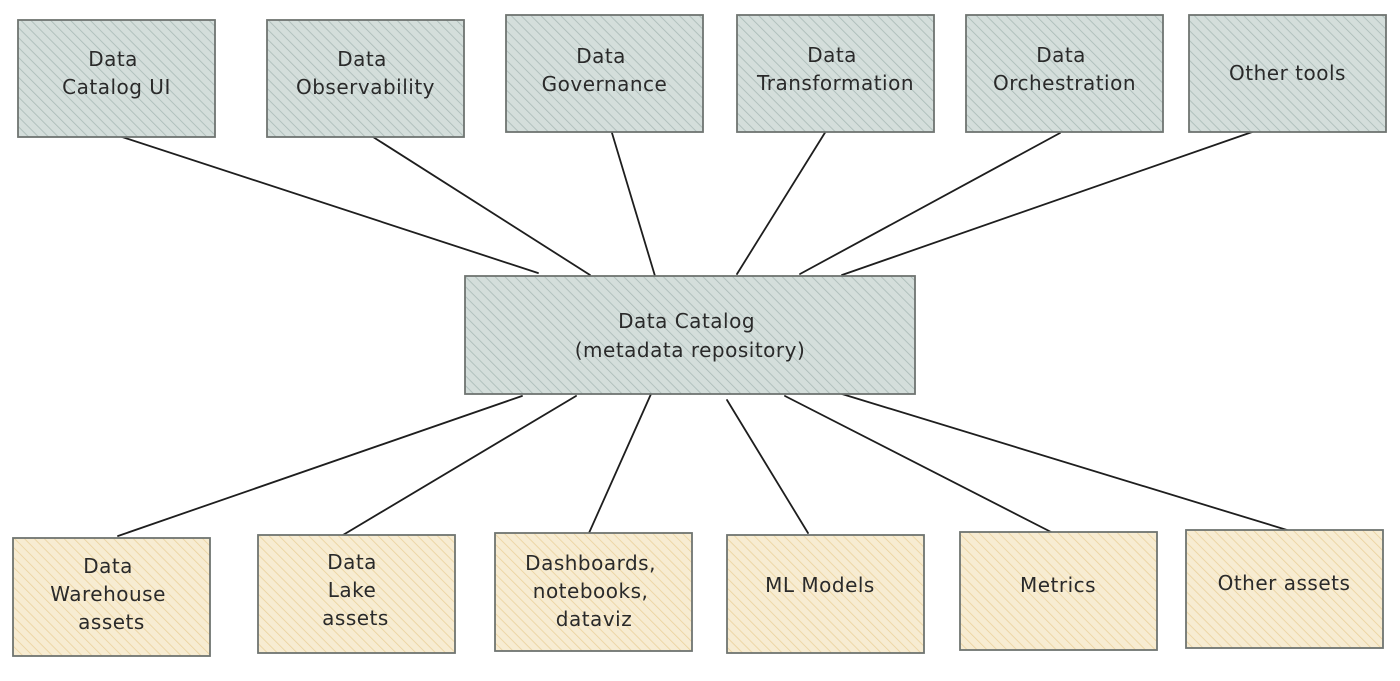 Image resolution: width=1400 pixels, height=681 pixels. What do you see at coordinates (365, 78) in the screenshot?
I see `tool-box-observability: Data Observability` at bounding box center [365, 78].